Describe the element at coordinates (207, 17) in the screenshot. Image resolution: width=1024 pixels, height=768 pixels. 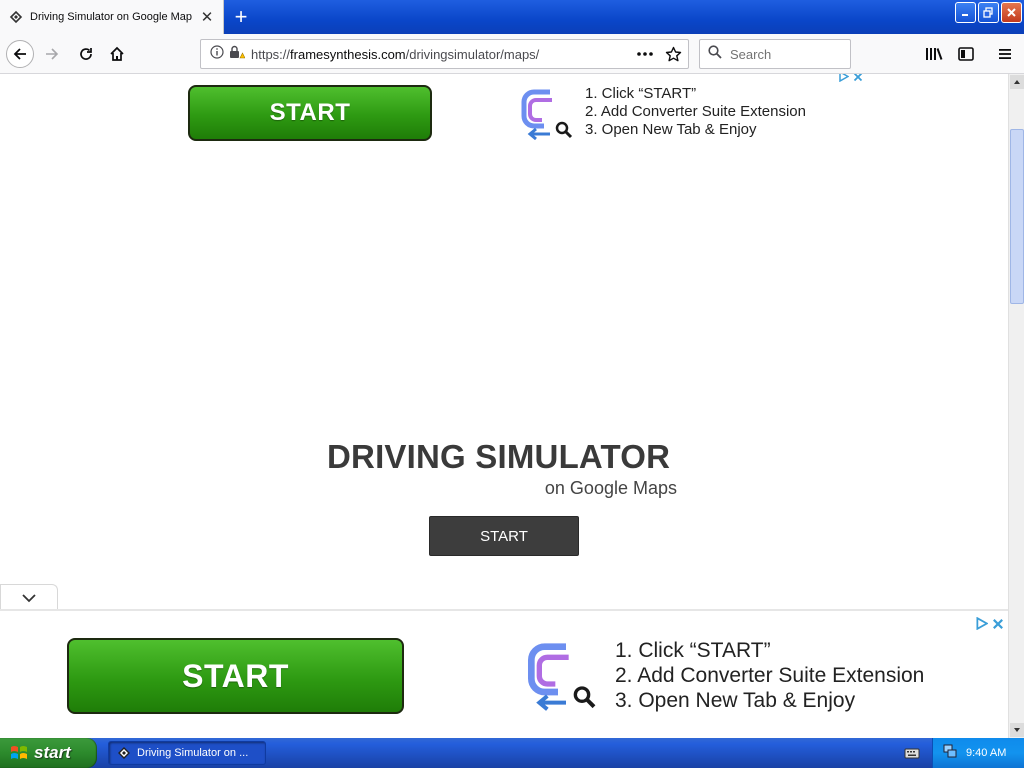
I see `tab-close-icon: ✕` at that location.